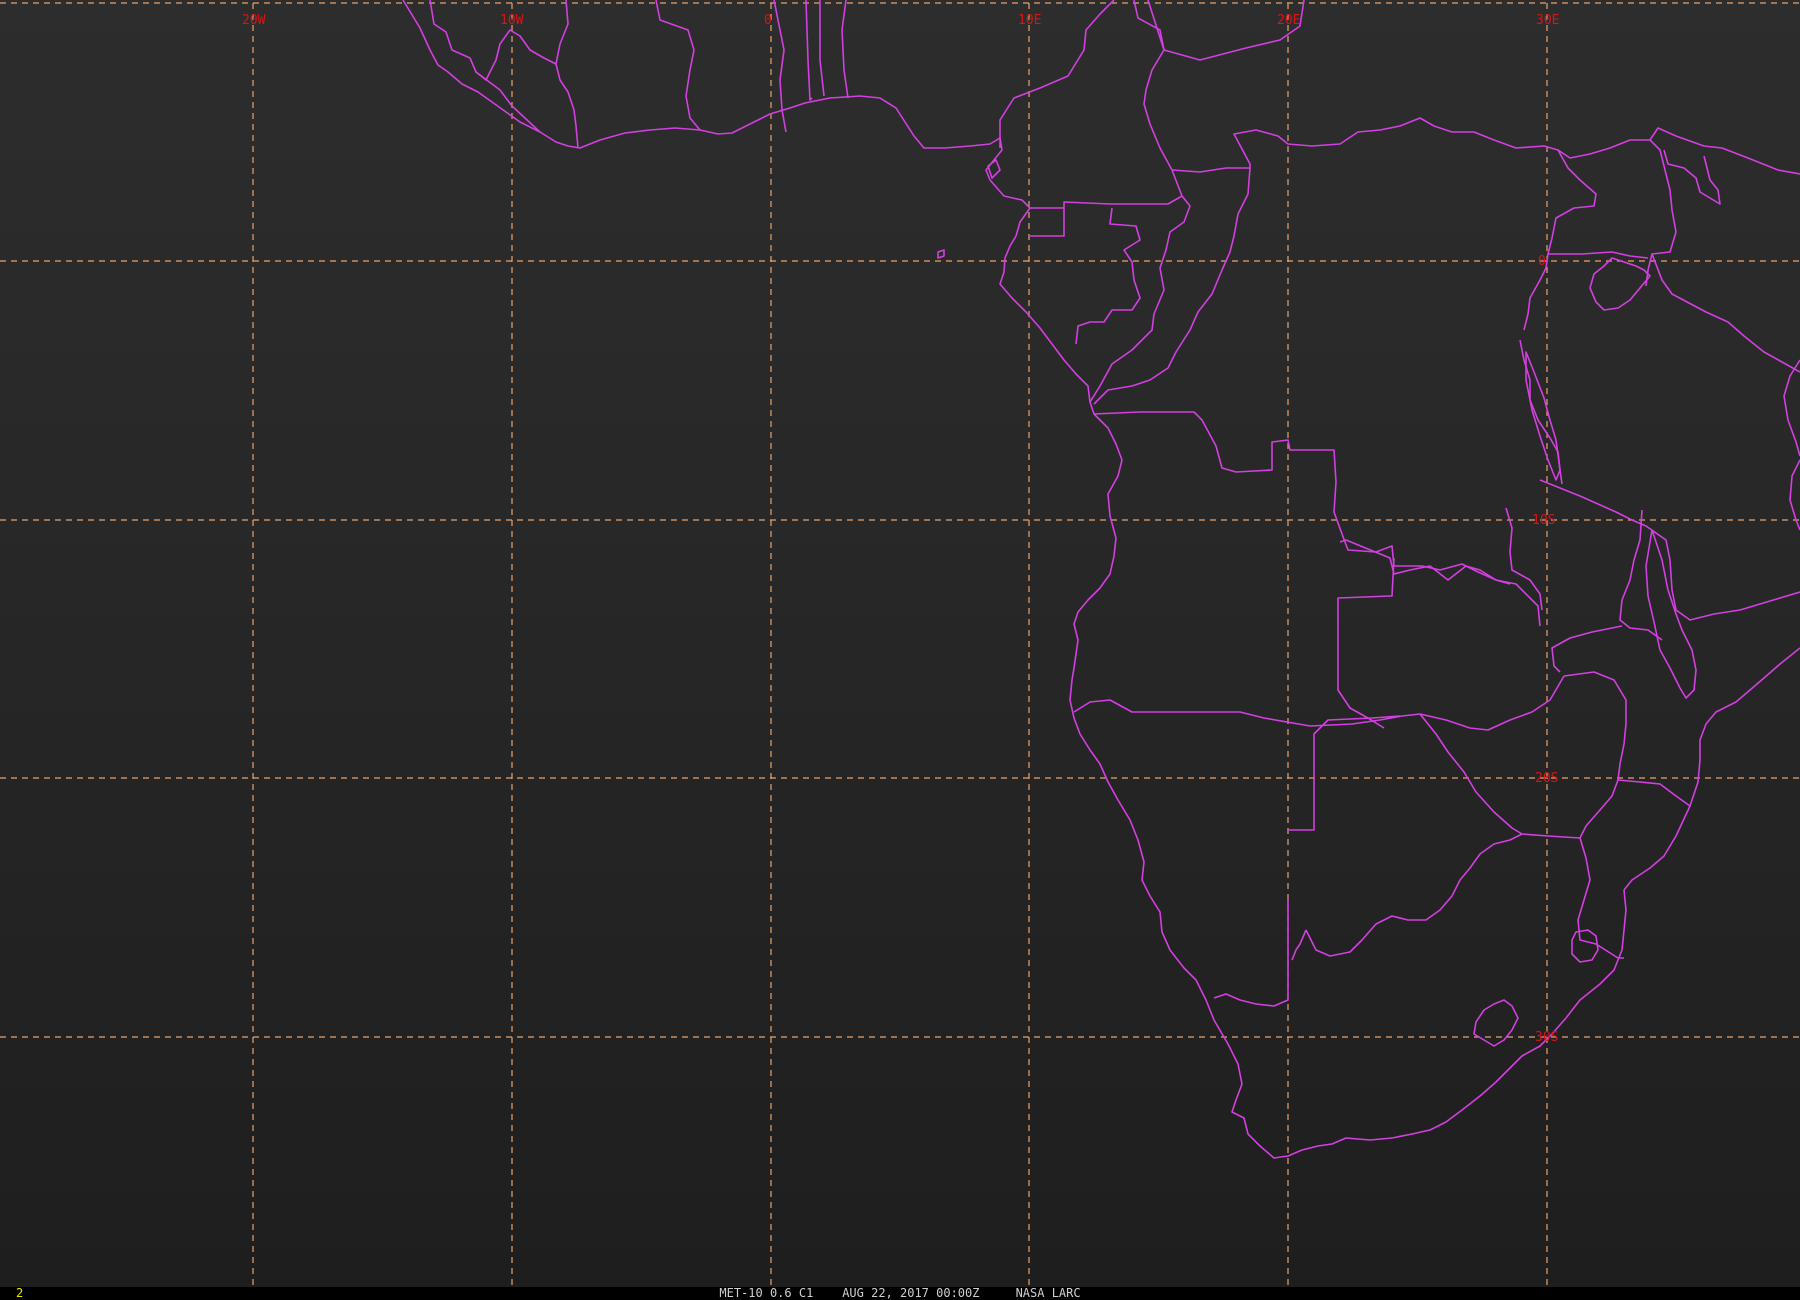 The width and height of the screenshot is (1800, 1300). Describe the element at coordinates (1791, 408) in the screenshot. I see `madagascar-coastline` at that location.